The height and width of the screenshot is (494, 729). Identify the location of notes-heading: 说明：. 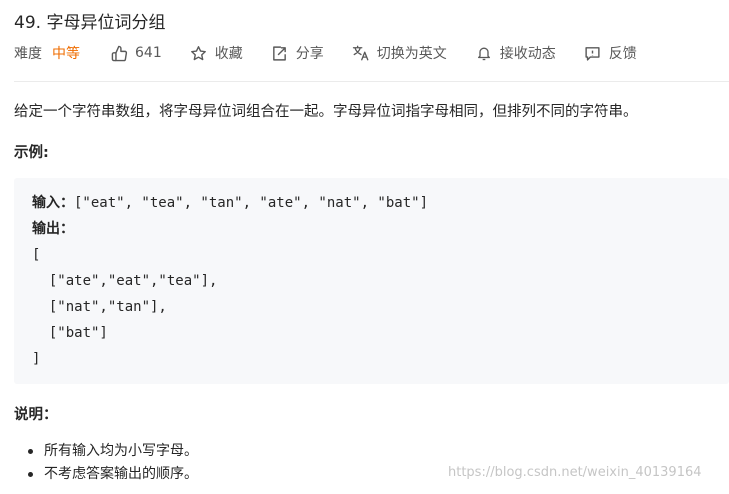
(36, 415).